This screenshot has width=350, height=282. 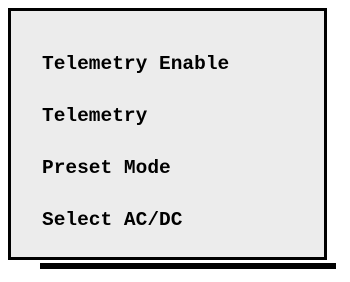 I want to click on menu-item-select-ac-dc: Select AC/DC, so click(x=135, y=220).